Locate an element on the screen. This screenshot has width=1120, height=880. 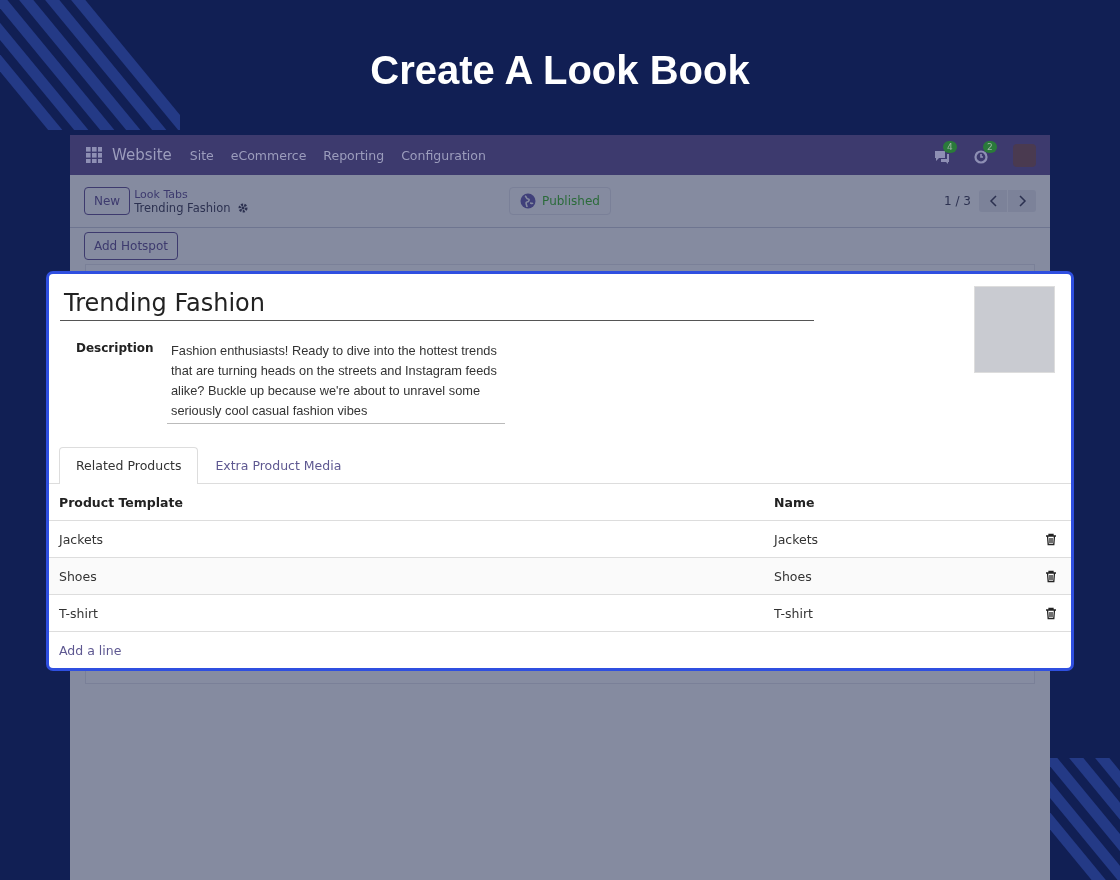
title-field: Trending Fashion is located at coordinates (437, 303).